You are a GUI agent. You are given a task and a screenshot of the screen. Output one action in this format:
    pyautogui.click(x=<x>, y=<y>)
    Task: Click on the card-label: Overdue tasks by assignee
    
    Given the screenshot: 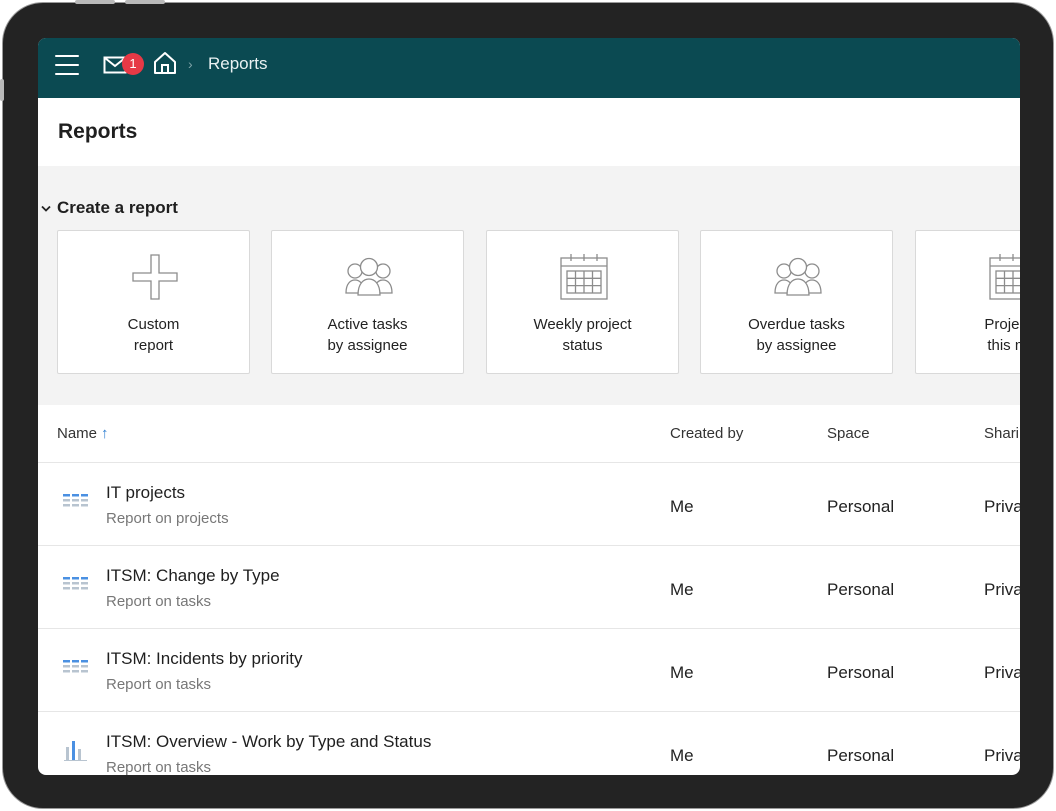 What is the action you would take?
    pyautogui.click(x=796, y=335)
    